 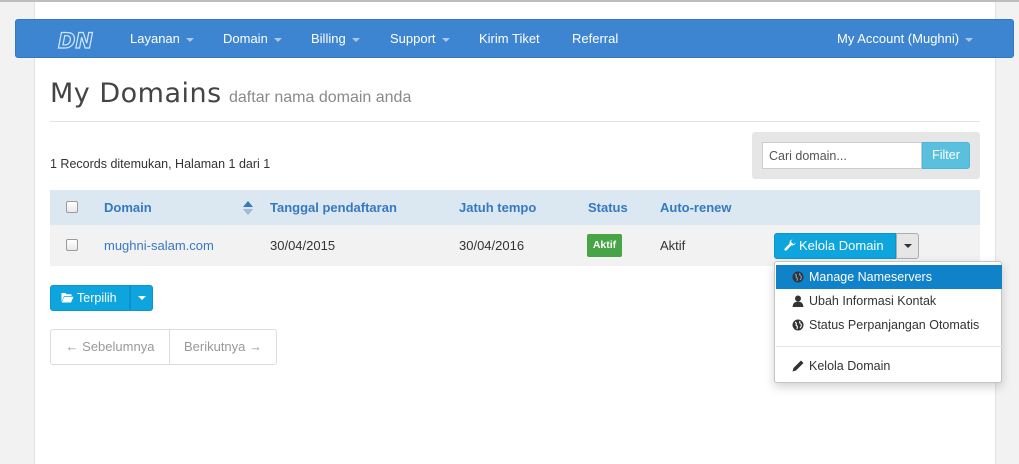 I want to click on selected-actions-button: Terpilih, so click(x=90, y=298).